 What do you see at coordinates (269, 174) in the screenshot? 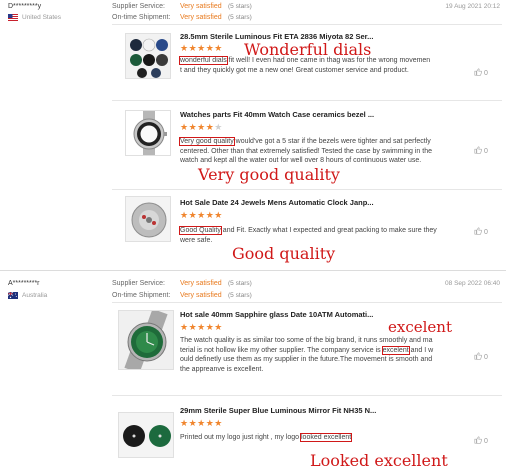
I see `annotation-very-good-quality: Very good quality` at bounding box center [269, 174].